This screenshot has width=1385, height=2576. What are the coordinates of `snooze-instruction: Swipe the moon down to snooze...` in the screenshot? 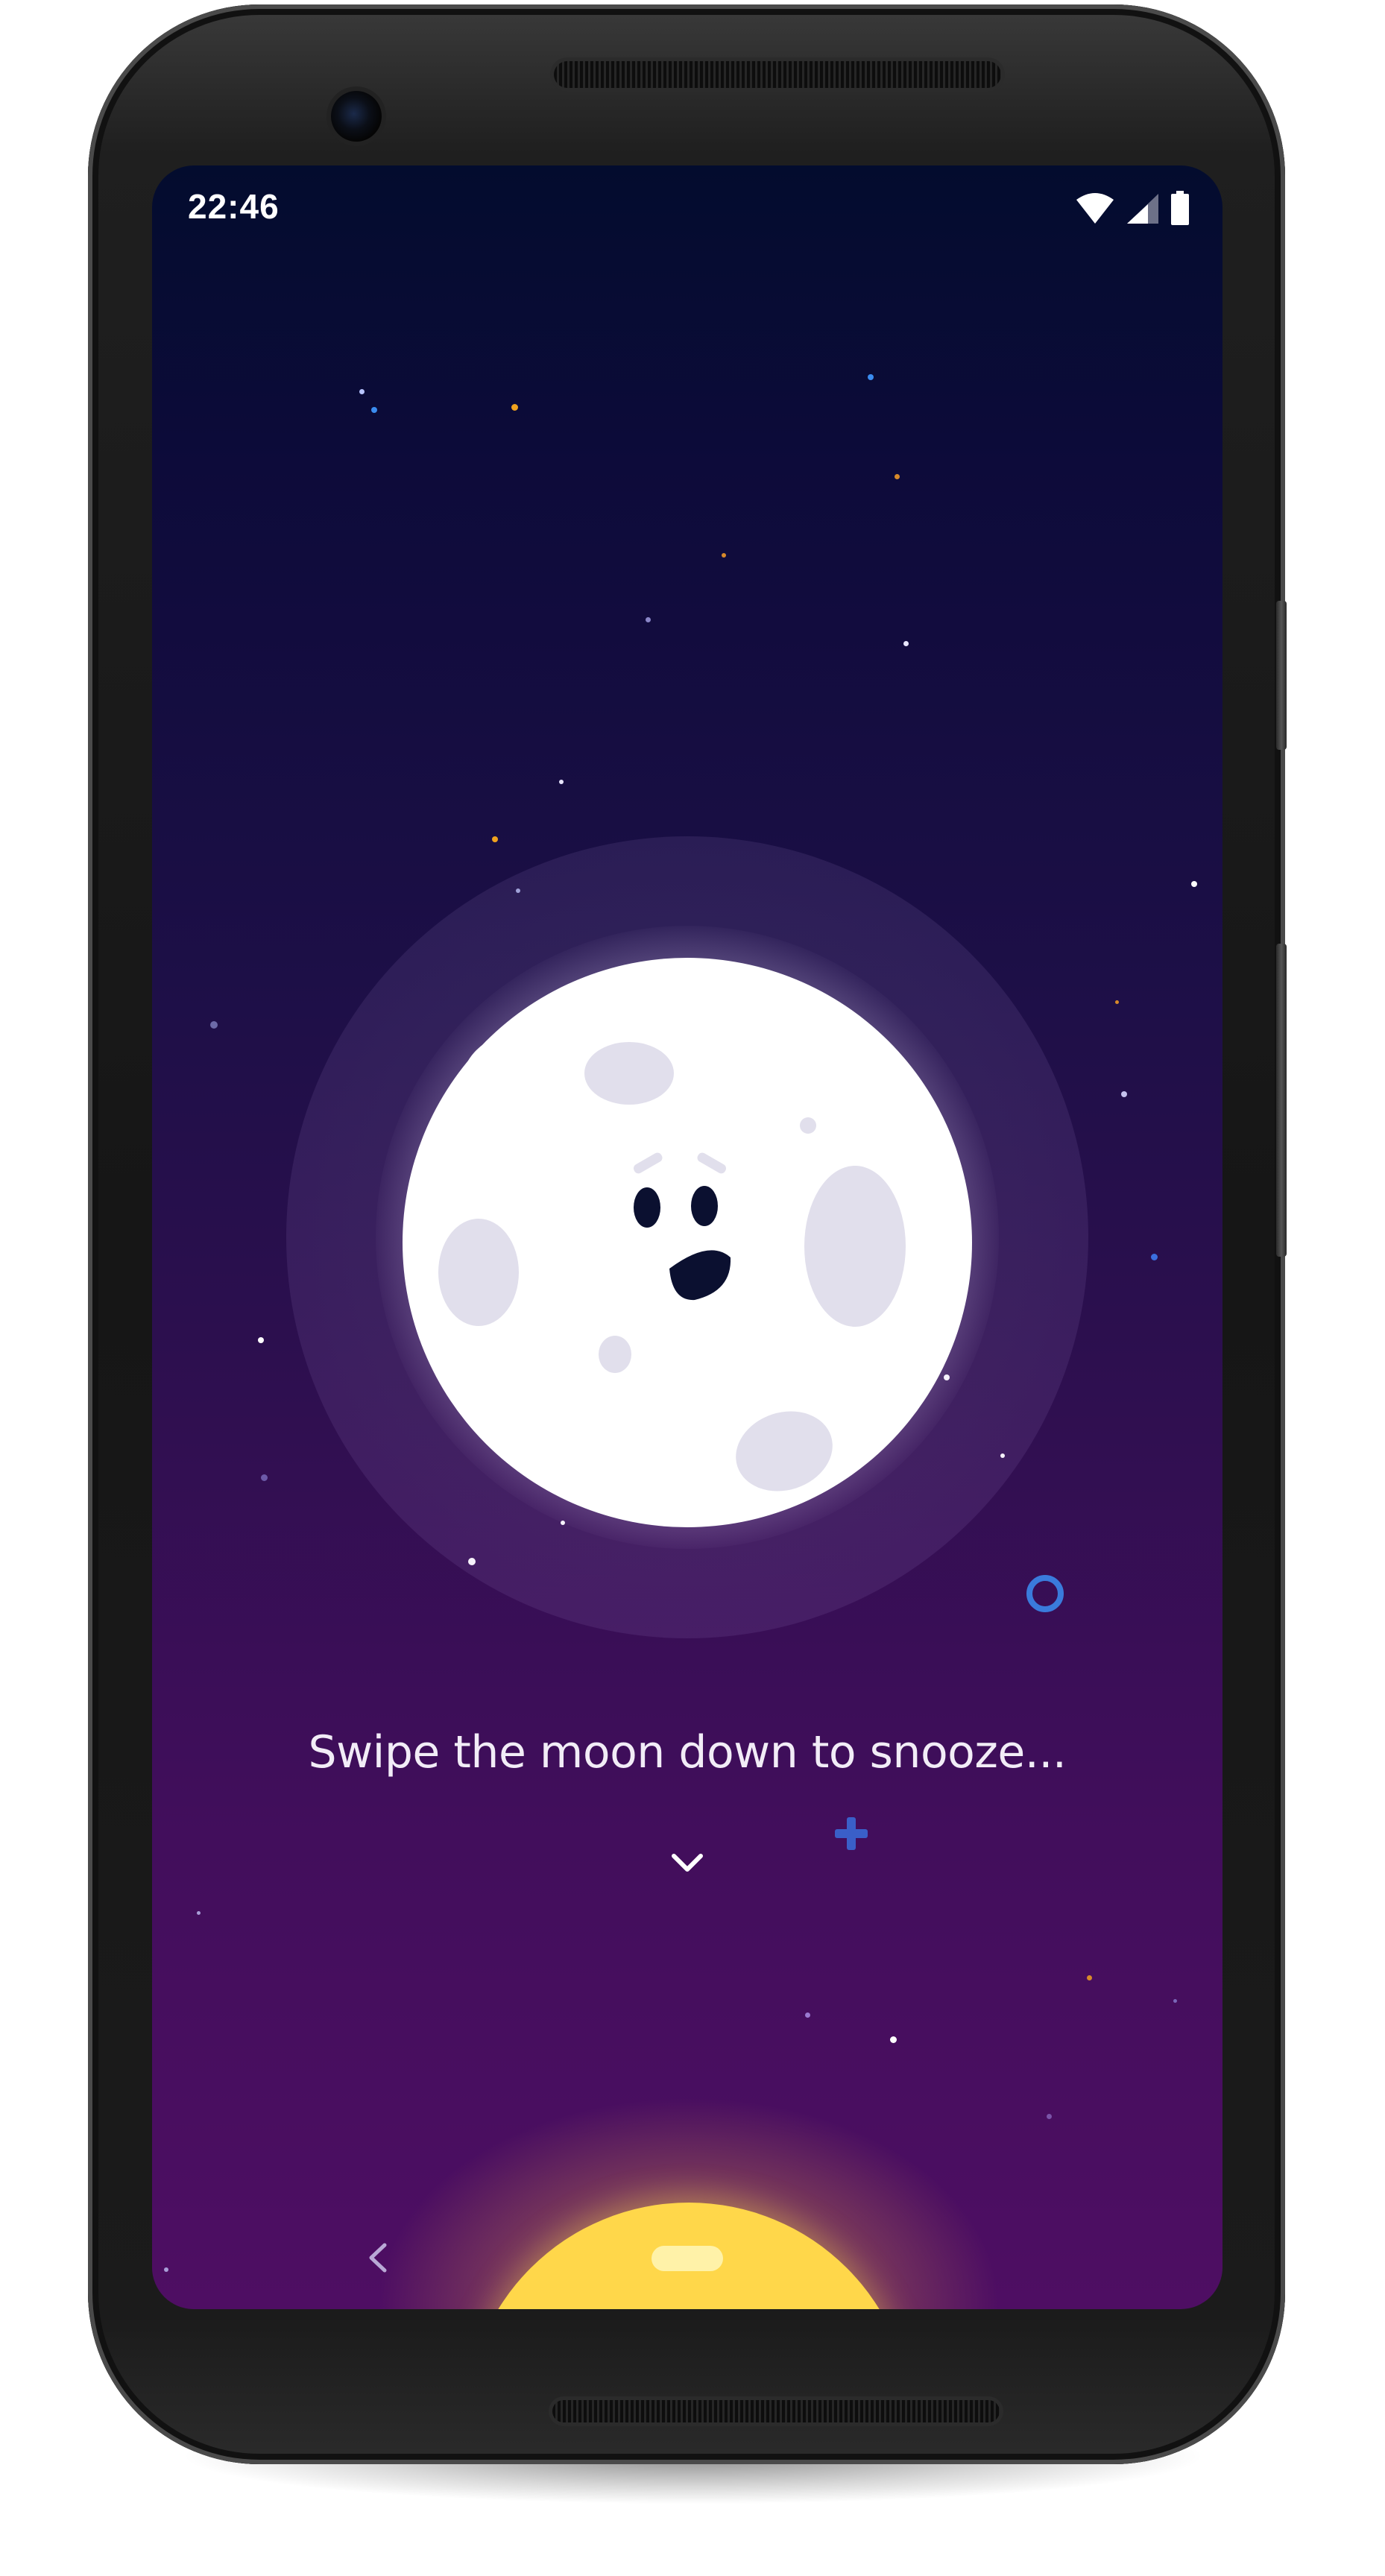 It's located at (687, 1752).